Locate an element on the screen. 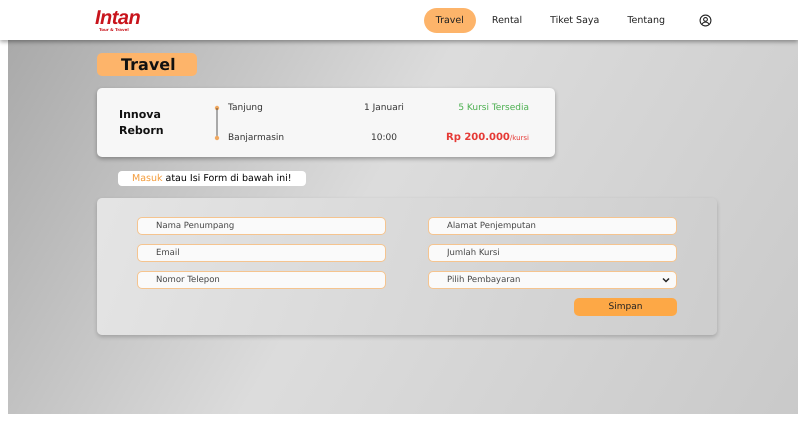  chevron-down-icon is located at coordinates (666, 280).